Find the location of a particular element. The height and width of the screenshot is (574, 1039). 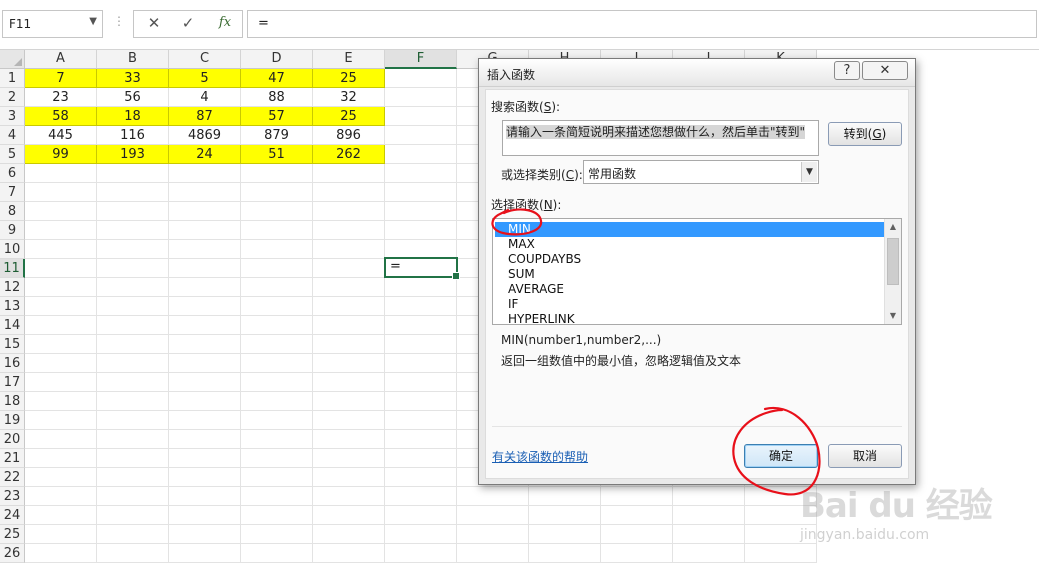

row-header: 8 is located at coordinates (12, 211).